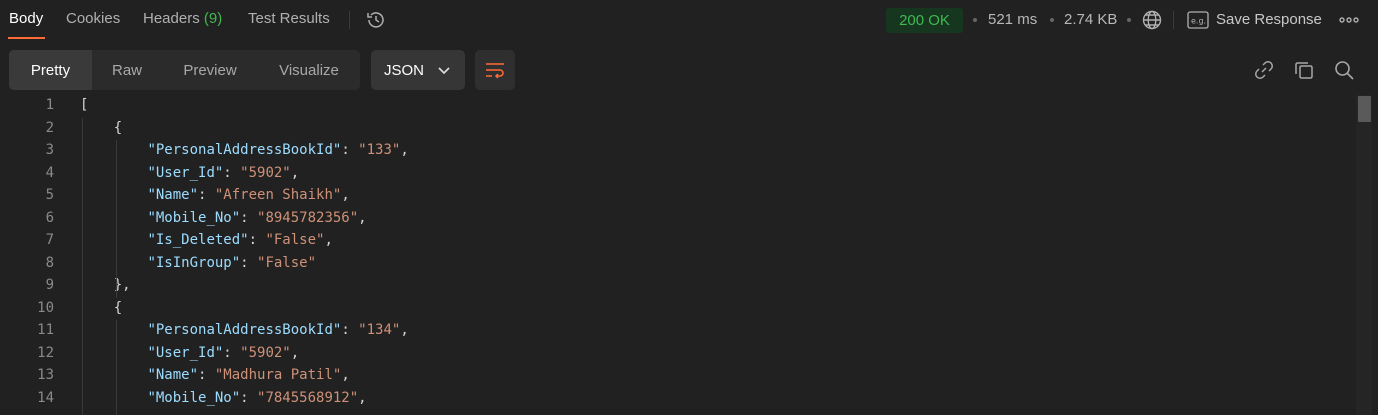 The image size is (1378, 415). Describe the element at coordinates (127, 70) in the screenshot. I see `view-mode-raw: Raw` at that location.